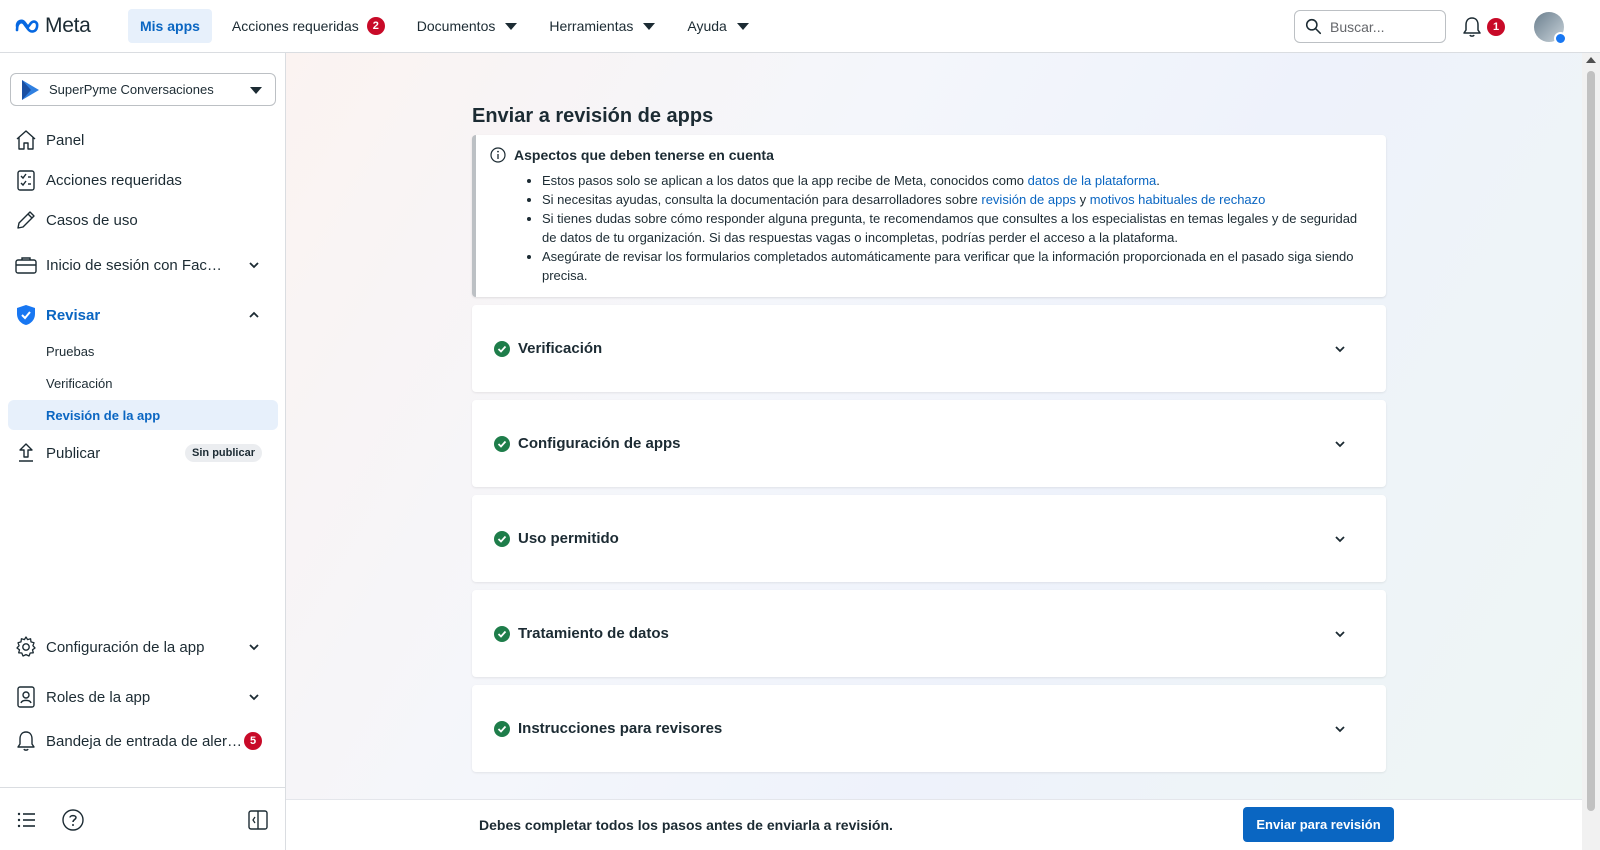  I want to click on pencil-icon, so click(26, 220).